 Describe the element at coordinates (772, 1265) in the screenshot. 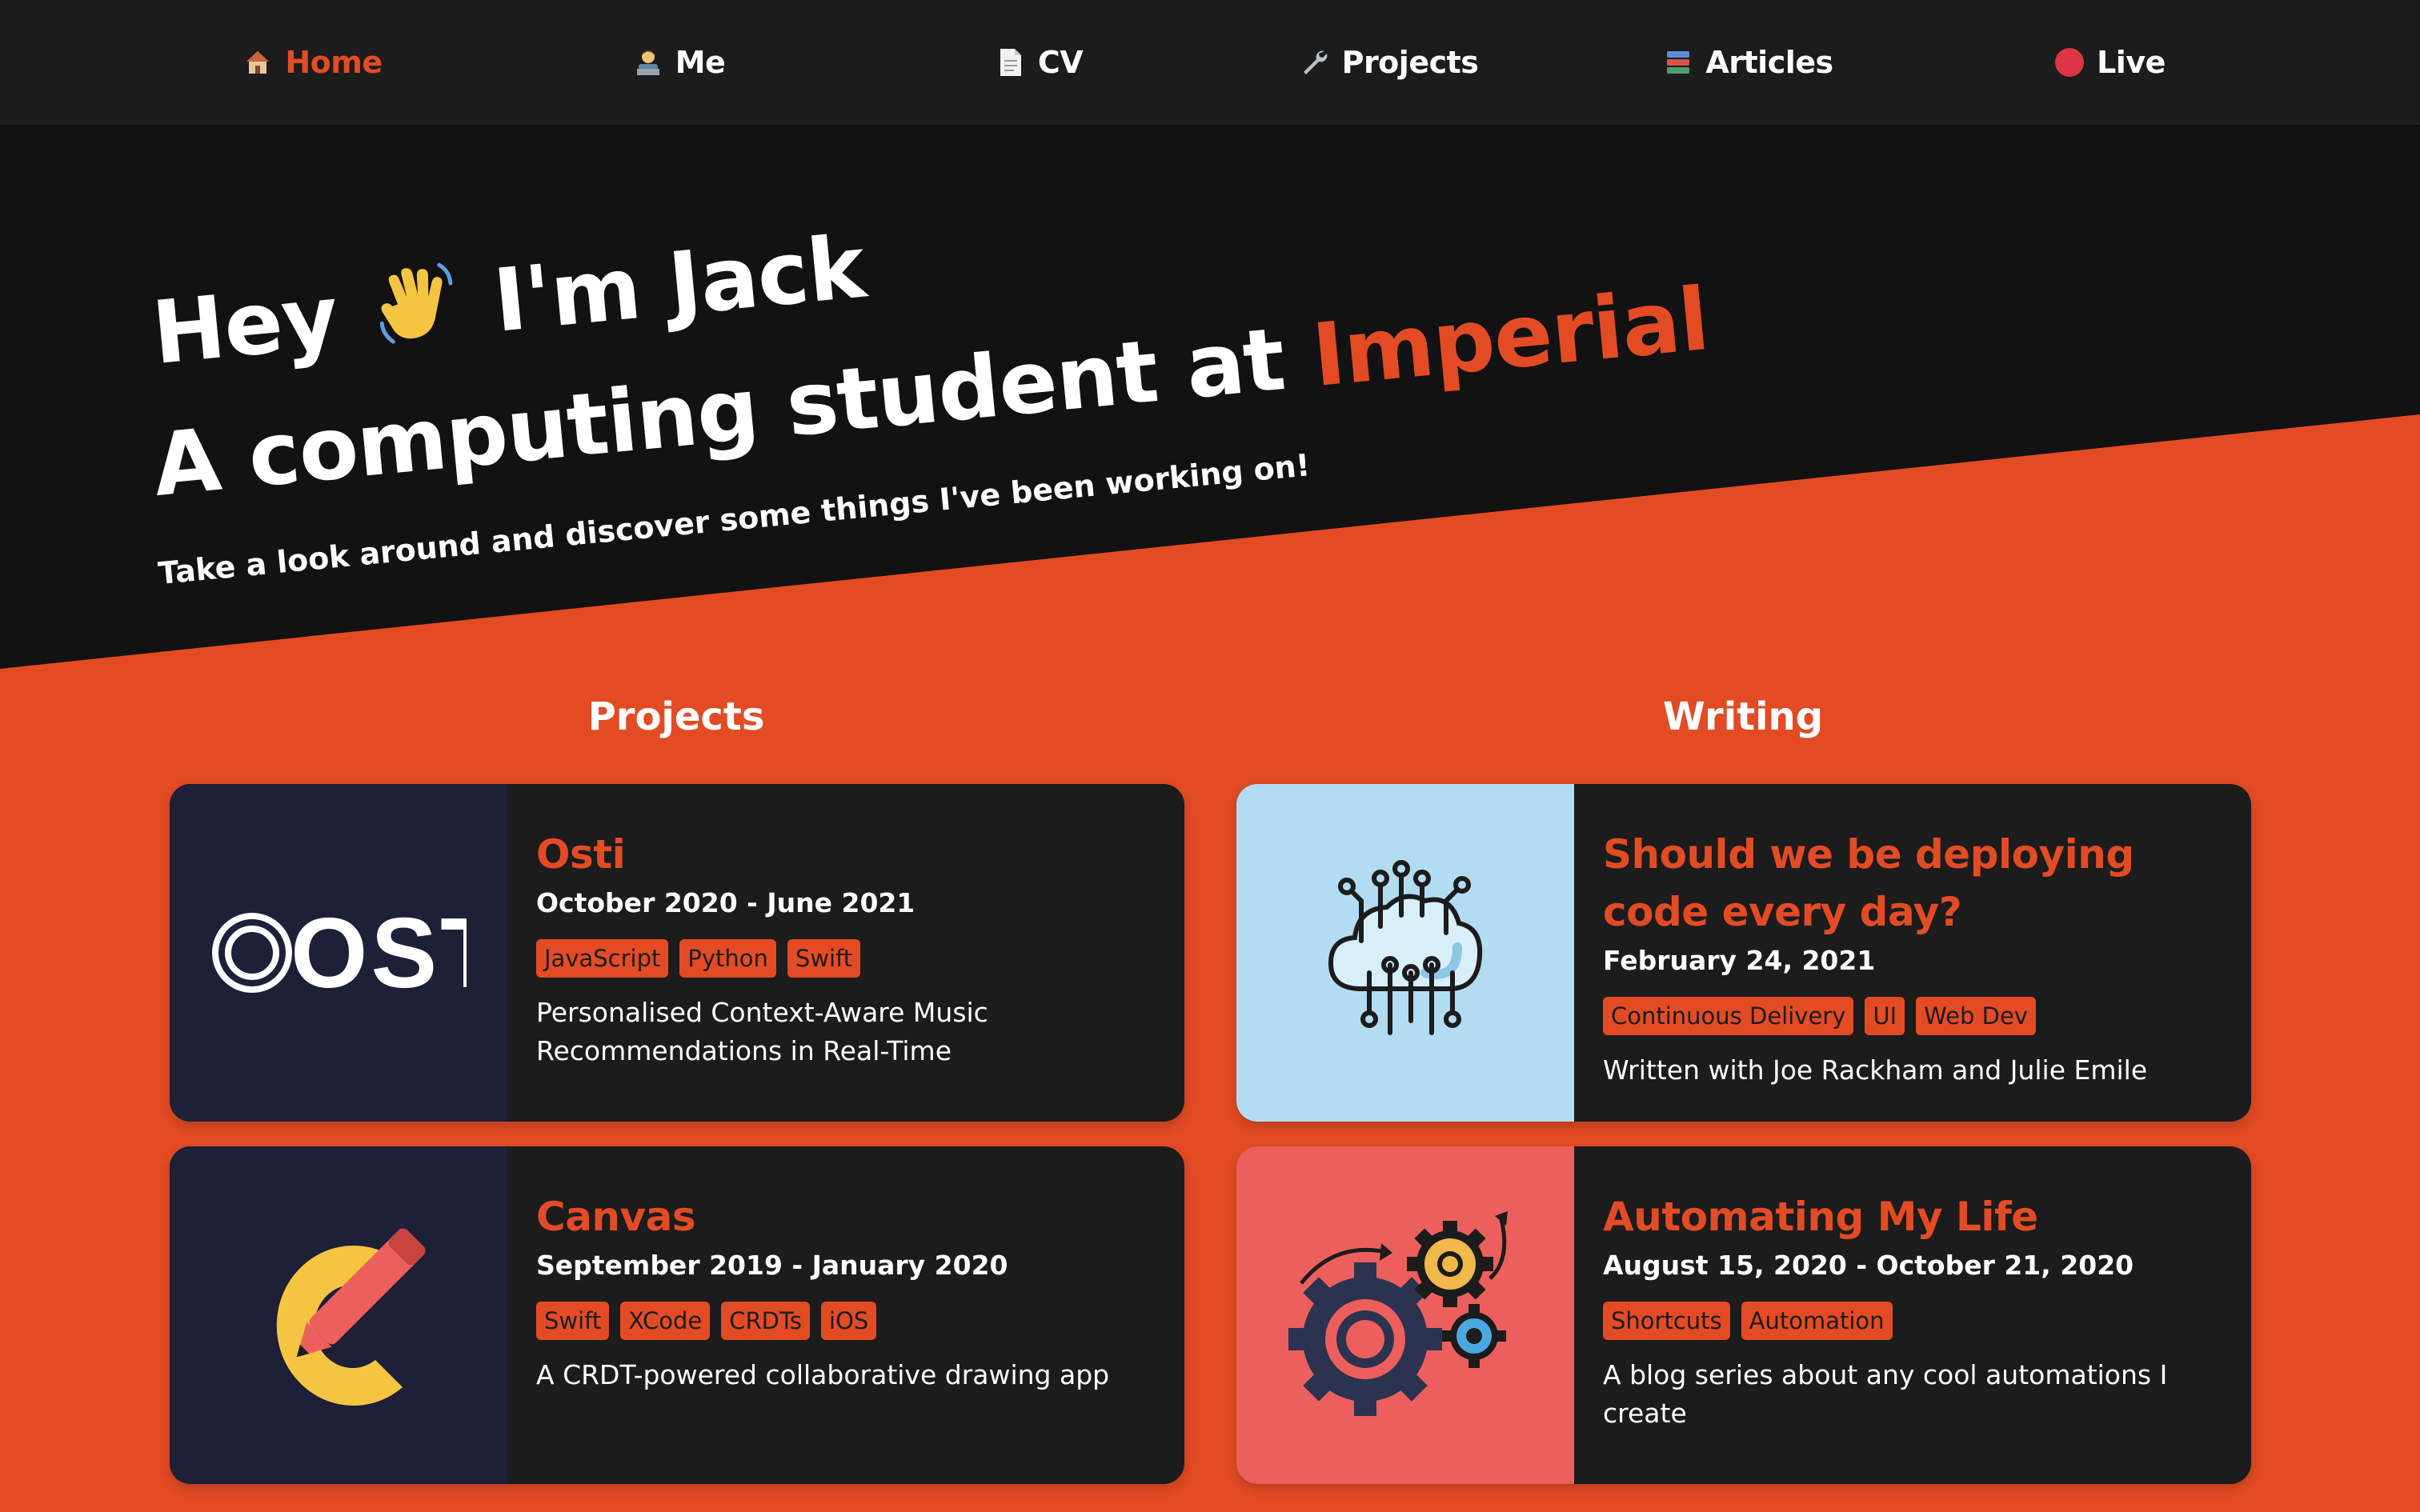

I see `card-date: September 2019 - January 2020` at that location.